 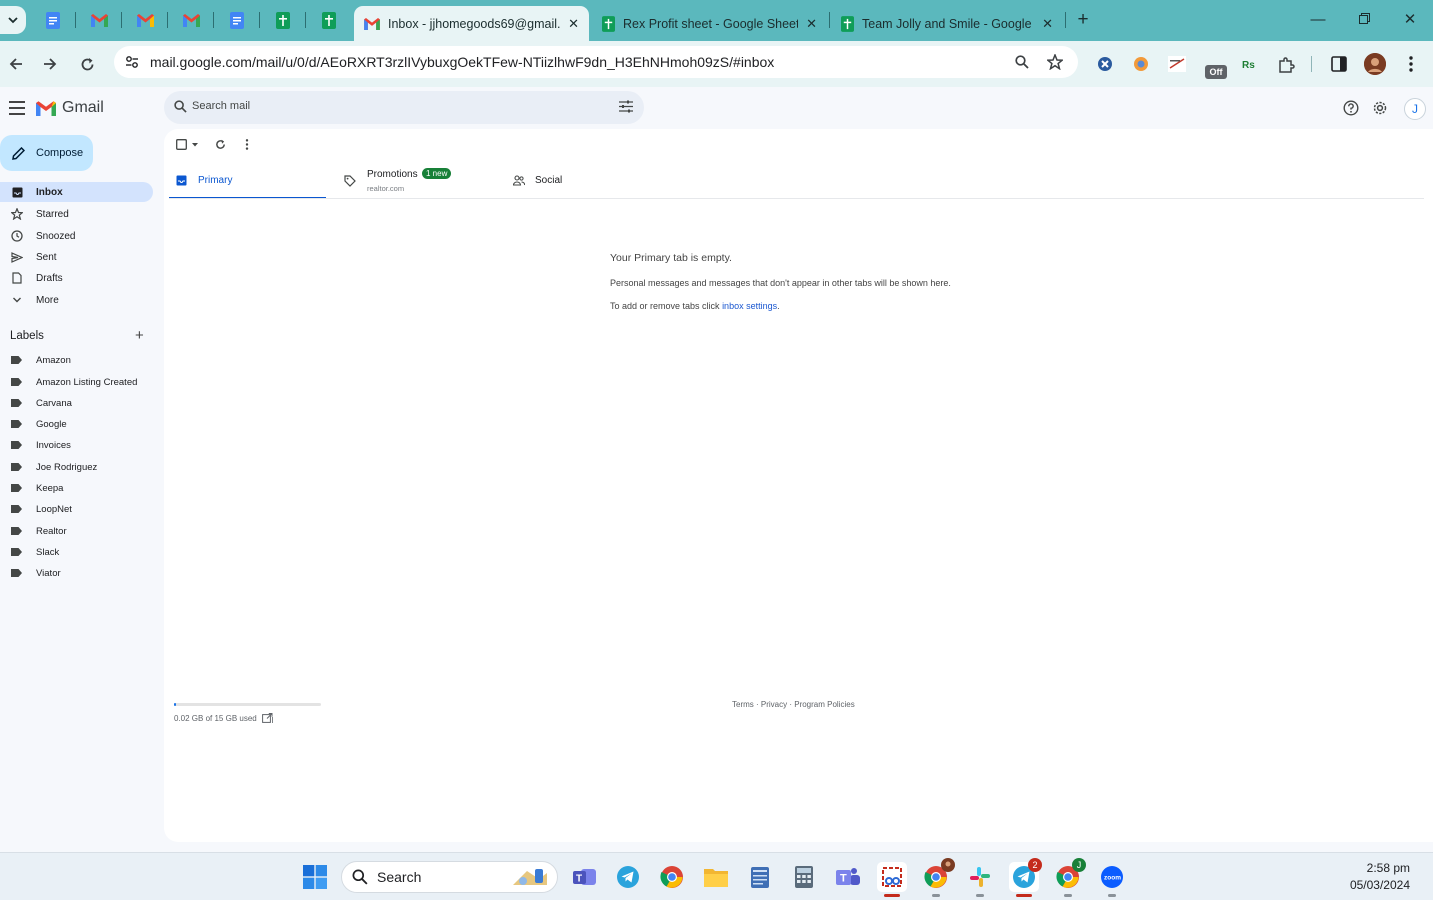 What do you see at coordinates (139, 335) in the screenshot?
I see `create-label-button: +` at bounding box center [139, 335].